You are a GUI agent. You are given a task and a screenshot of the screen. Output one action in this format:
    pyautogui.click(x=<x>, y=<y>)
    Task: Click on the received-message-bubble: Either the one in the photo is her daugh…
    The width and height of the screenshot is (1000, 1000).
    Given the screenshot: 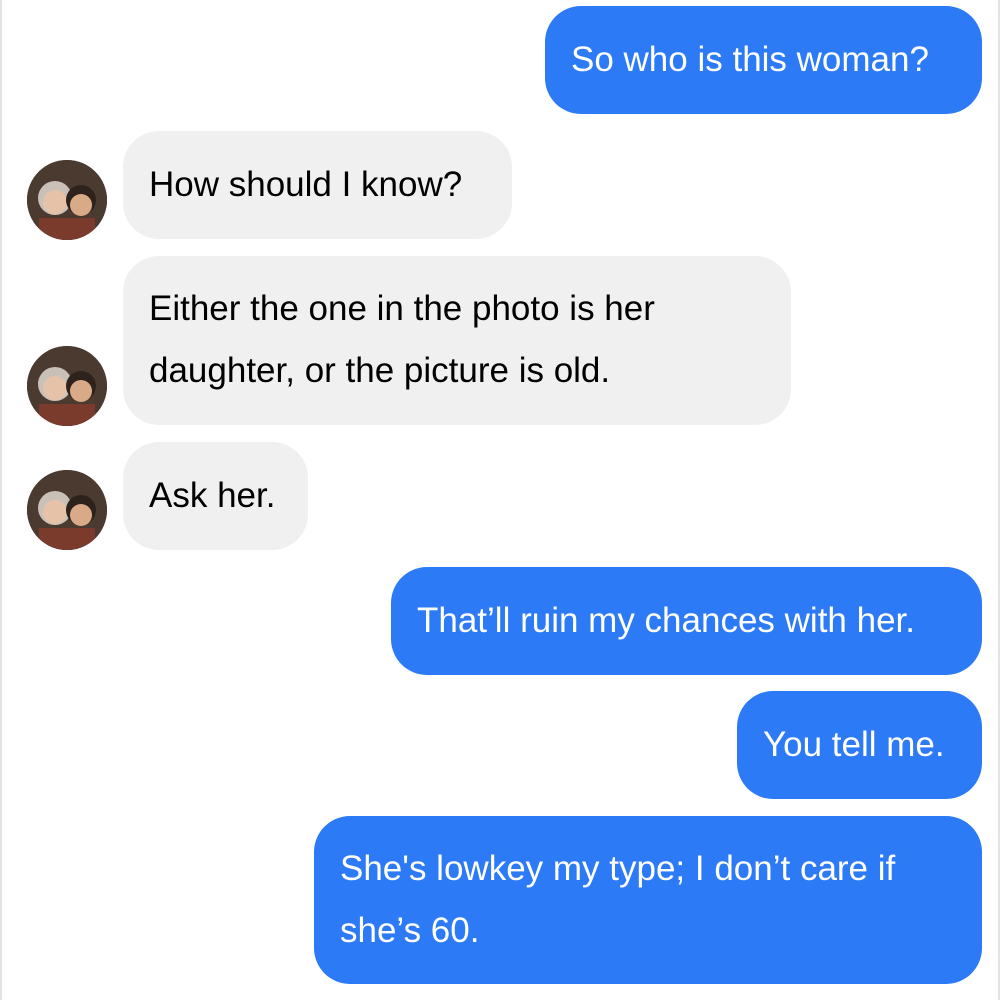 What is the action you would take?
    pyautogui.click(x=457, y=340)
    